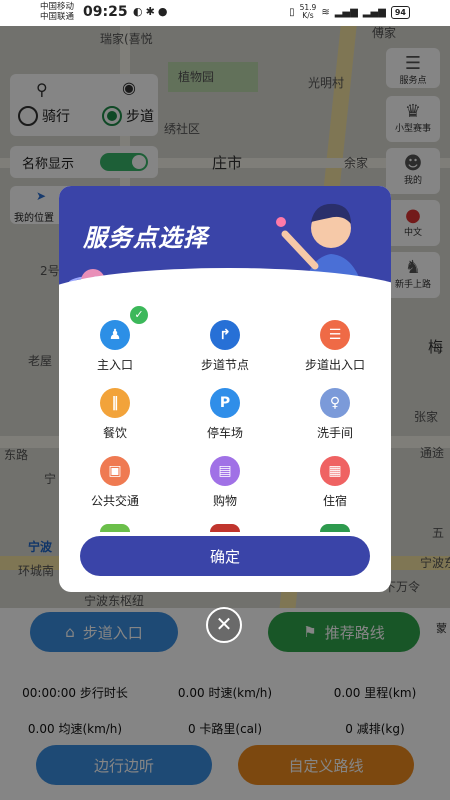 The width and height of the screenshot is (450, 800). Describe the element at coordinates (57, 7) in the screenshot. I see `carrier-1: 中国移动` at that location.